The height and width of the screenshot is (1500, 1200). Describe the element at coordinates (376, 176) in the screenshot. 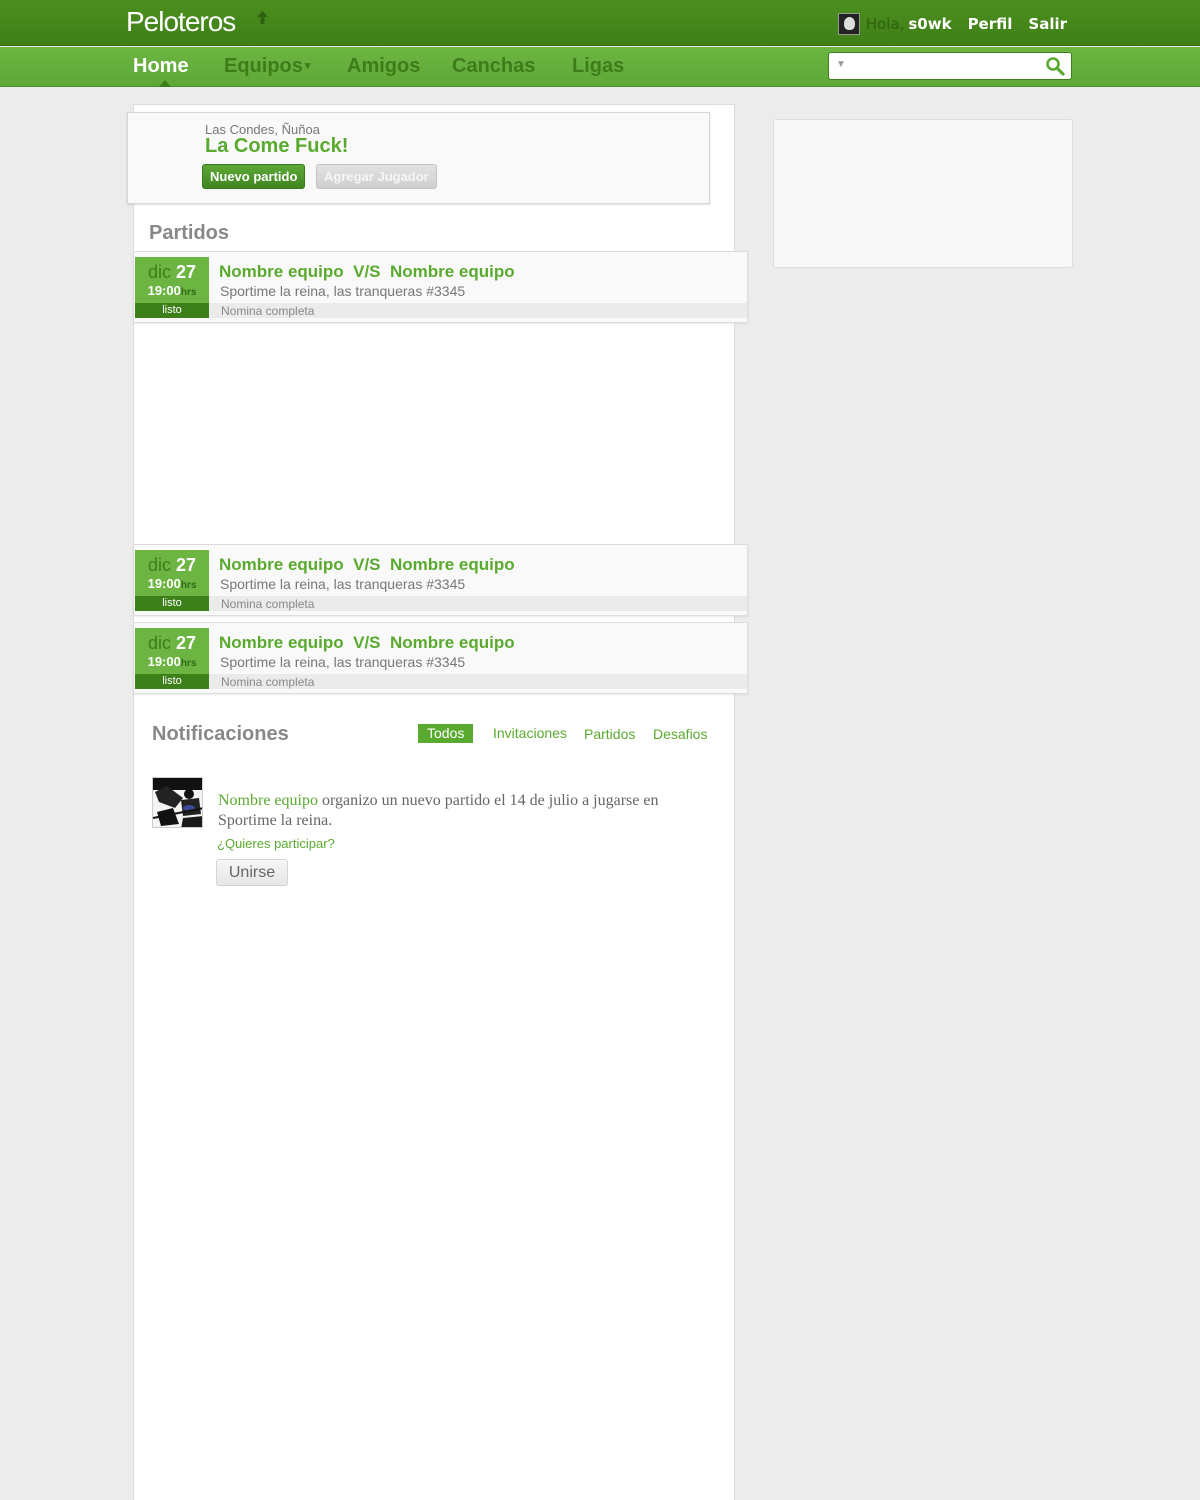

I see `add-player-button: Agregar Jugador` at that location.